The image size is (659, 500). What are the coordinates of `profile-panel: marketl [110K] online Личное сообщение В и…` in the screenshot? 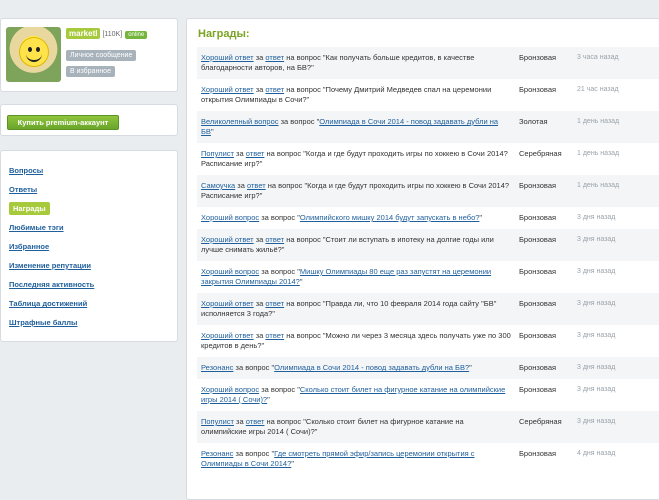 It's located at (89, 55).